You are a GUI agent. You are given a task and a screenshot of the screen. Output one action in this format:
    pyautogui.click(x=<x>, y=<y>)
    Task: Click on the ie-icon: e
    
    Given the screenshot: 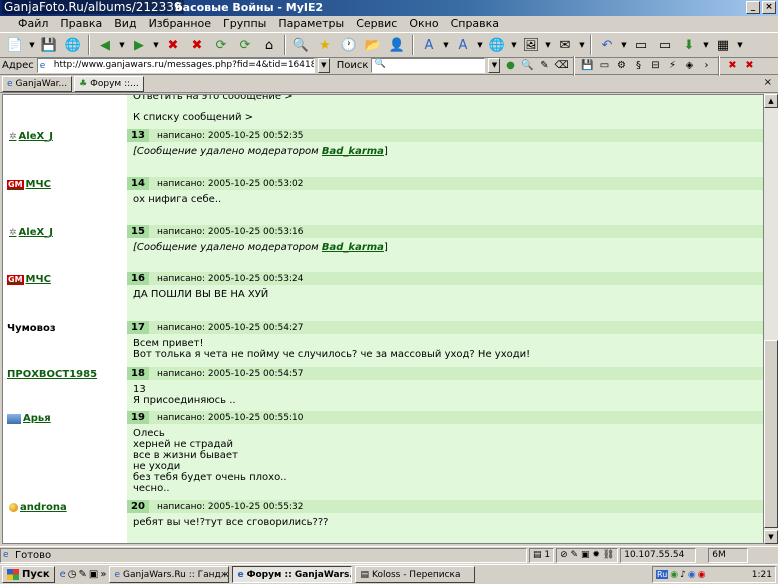 What is the action you would take?
    pyautogui.click(x=63, y=574)
    